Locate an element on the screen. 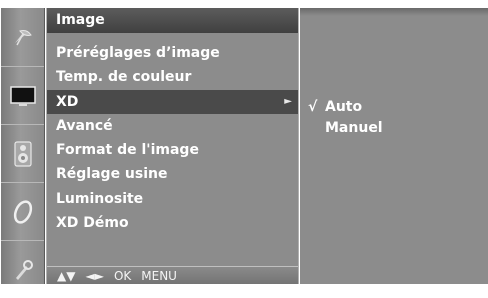 The height and width of the screenshot is (298, 488). menu-item-factory-reset: Réglage usine is located at coordinates (172, 174).